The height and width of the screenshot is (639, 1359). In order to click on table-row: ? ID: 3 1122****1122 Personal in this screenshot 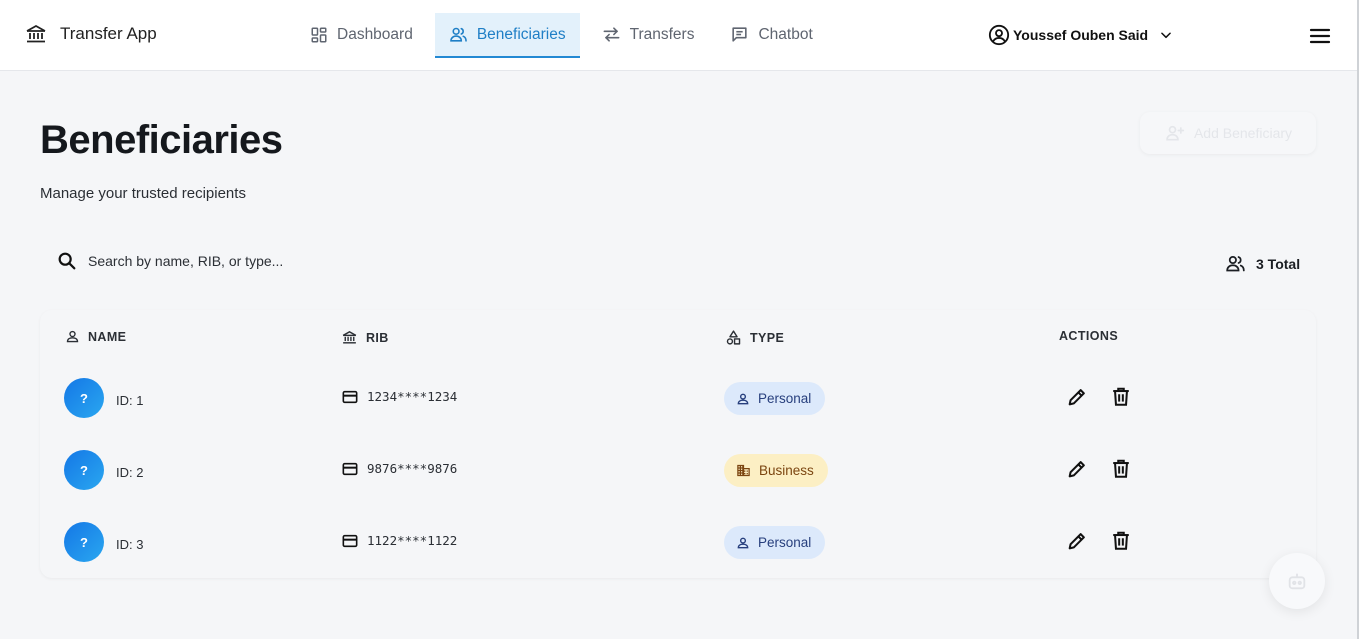, I will do `click(678, 550)`.